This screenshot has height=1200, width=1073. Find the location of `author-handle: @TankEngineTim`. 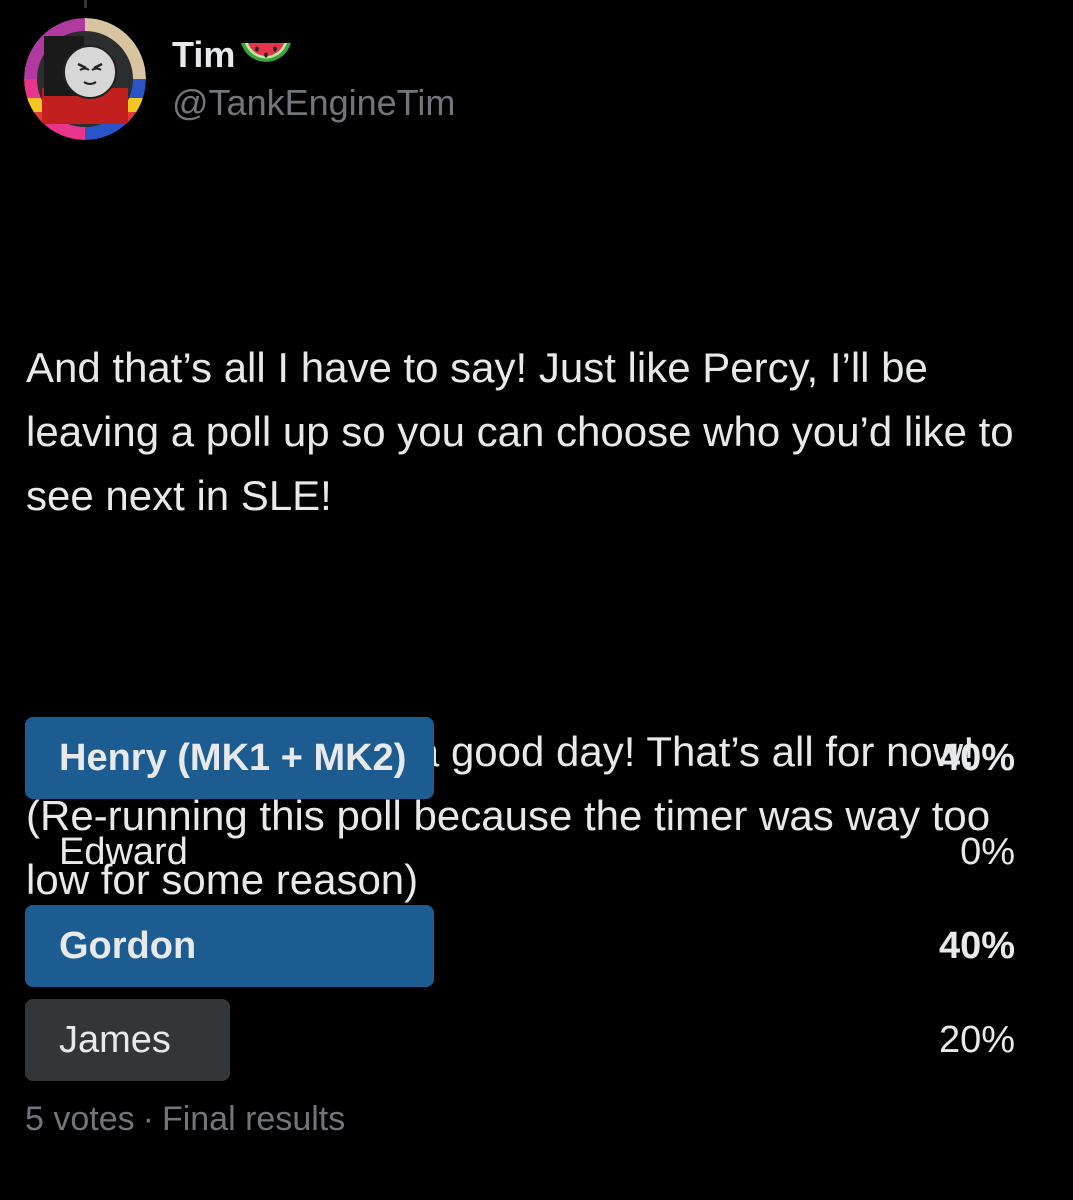

author-handle: @TankEngineTim is located at coordinates (313, 103).